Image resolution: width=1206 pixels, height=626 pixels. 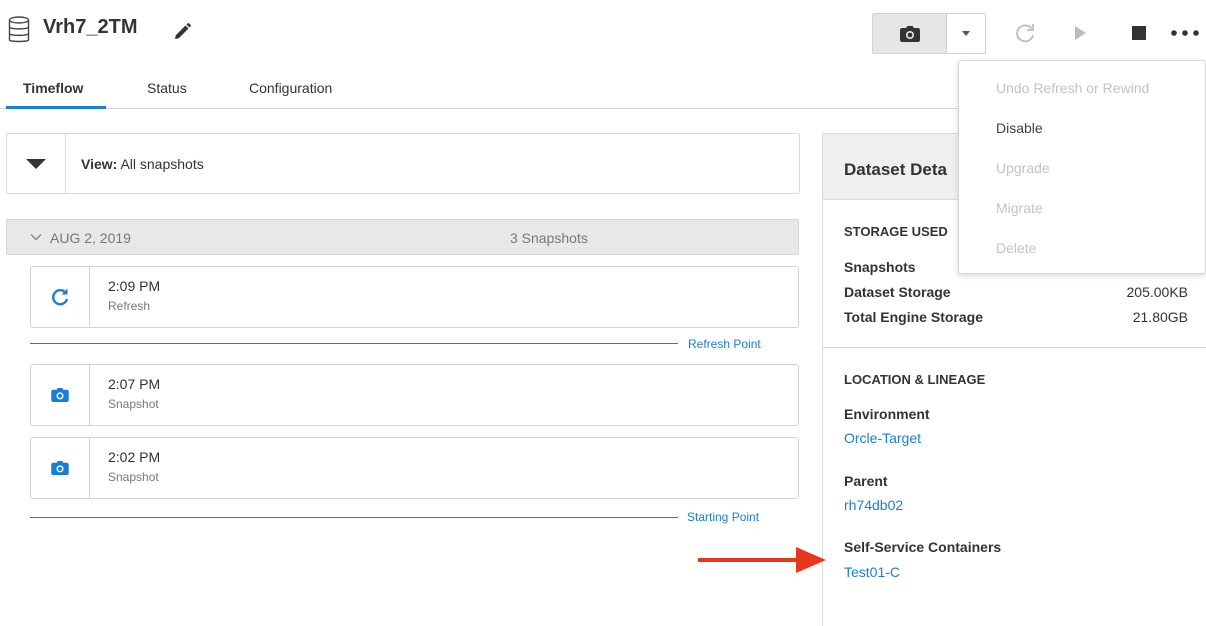 I want to click on stop-icon, so click(x=1139, y=33).